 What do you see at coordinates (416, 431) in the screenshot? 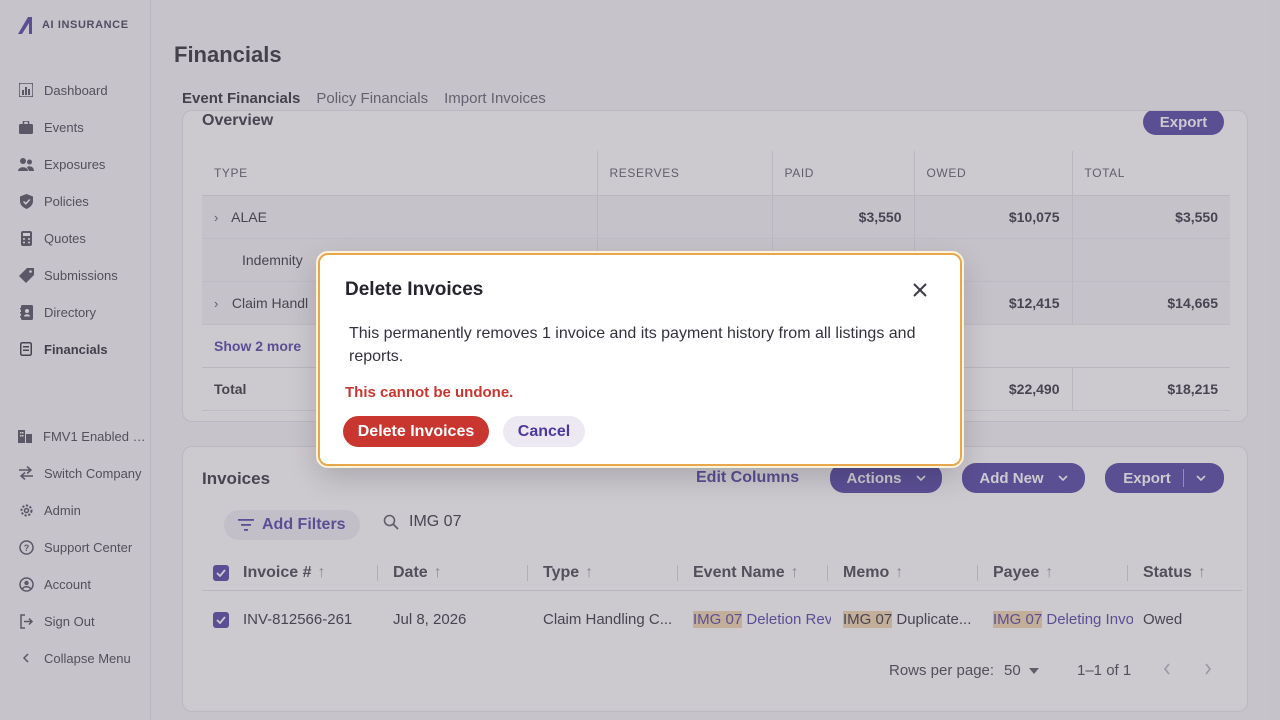
I see `confirm-delete-button: Delete Invoices` at bounding box center [416, 431].